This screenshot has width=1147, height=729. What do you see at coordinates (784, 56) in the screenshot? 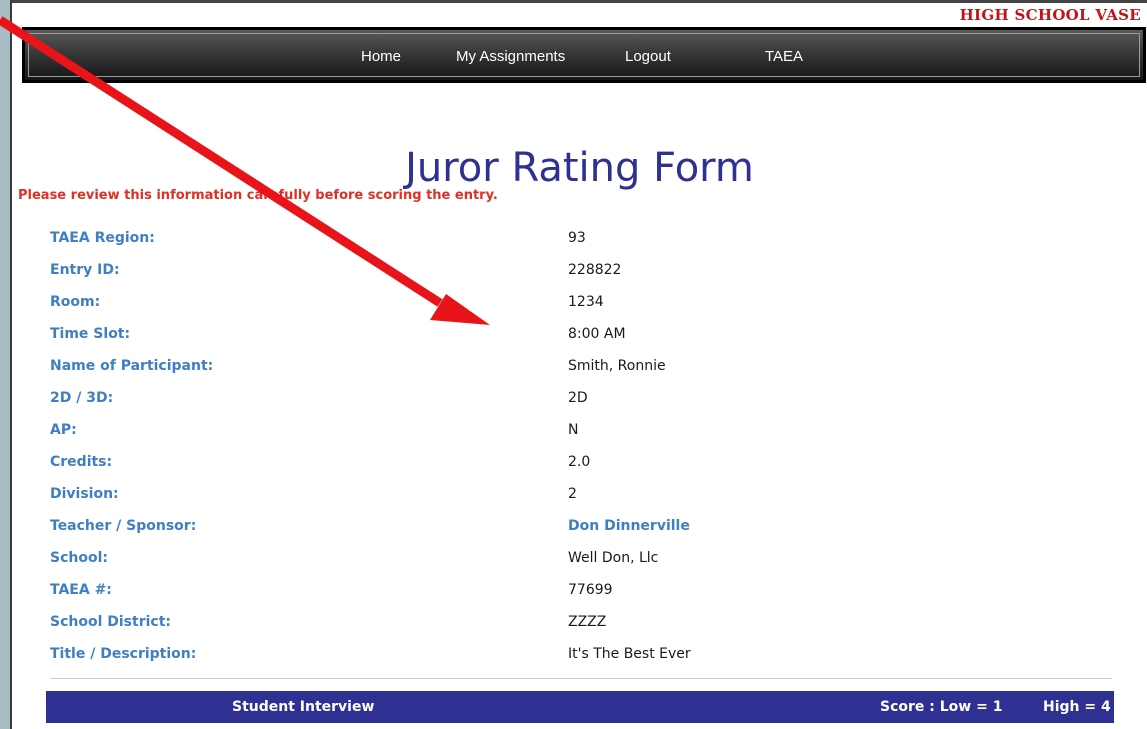
I see `nav-taea: TAEA` at bounding box center [784, 56].